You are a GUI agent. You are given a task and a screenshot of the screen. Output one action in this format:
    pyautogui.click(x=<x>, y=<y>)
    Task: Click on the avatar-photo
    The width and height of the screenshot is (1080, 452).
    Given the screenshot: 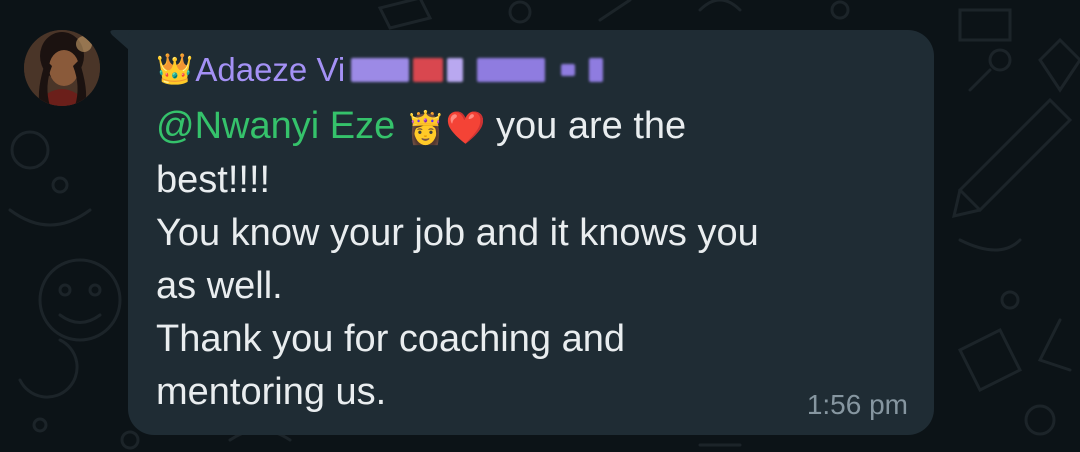 What is the action you would take?
    pyautogui.click(x=62, y=68)
    